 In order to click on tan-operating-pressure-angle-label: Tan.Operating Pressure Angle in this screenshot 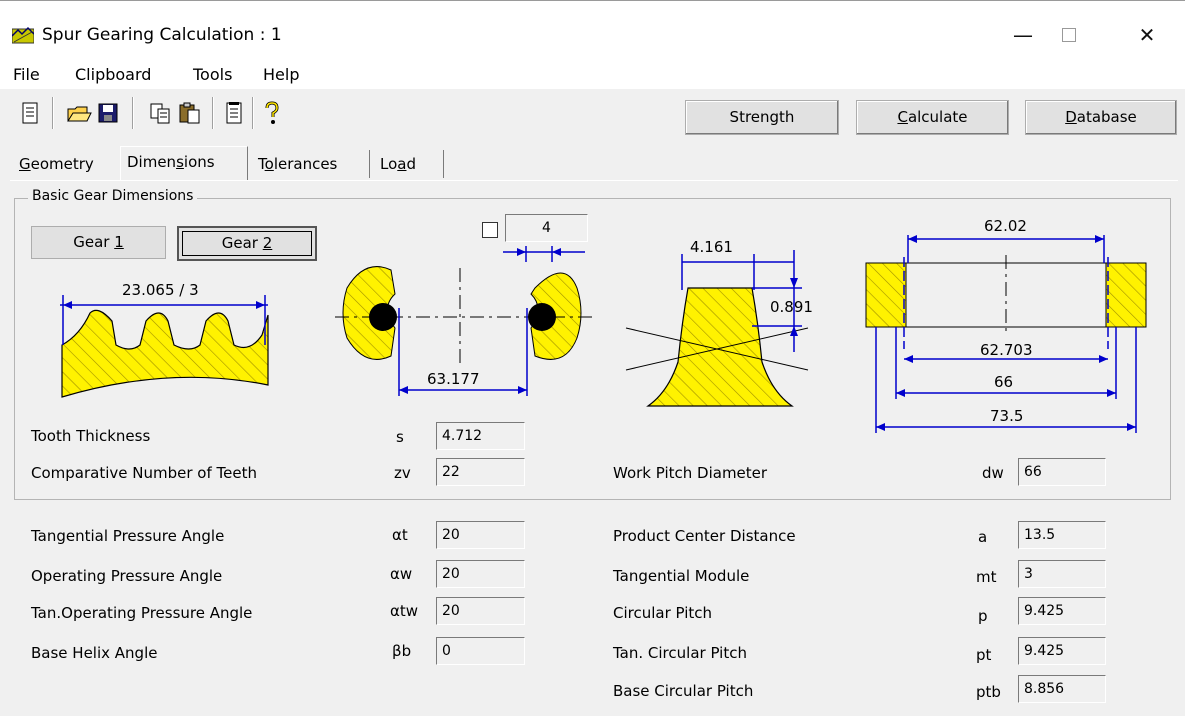, I will do `click(142, 613)`.